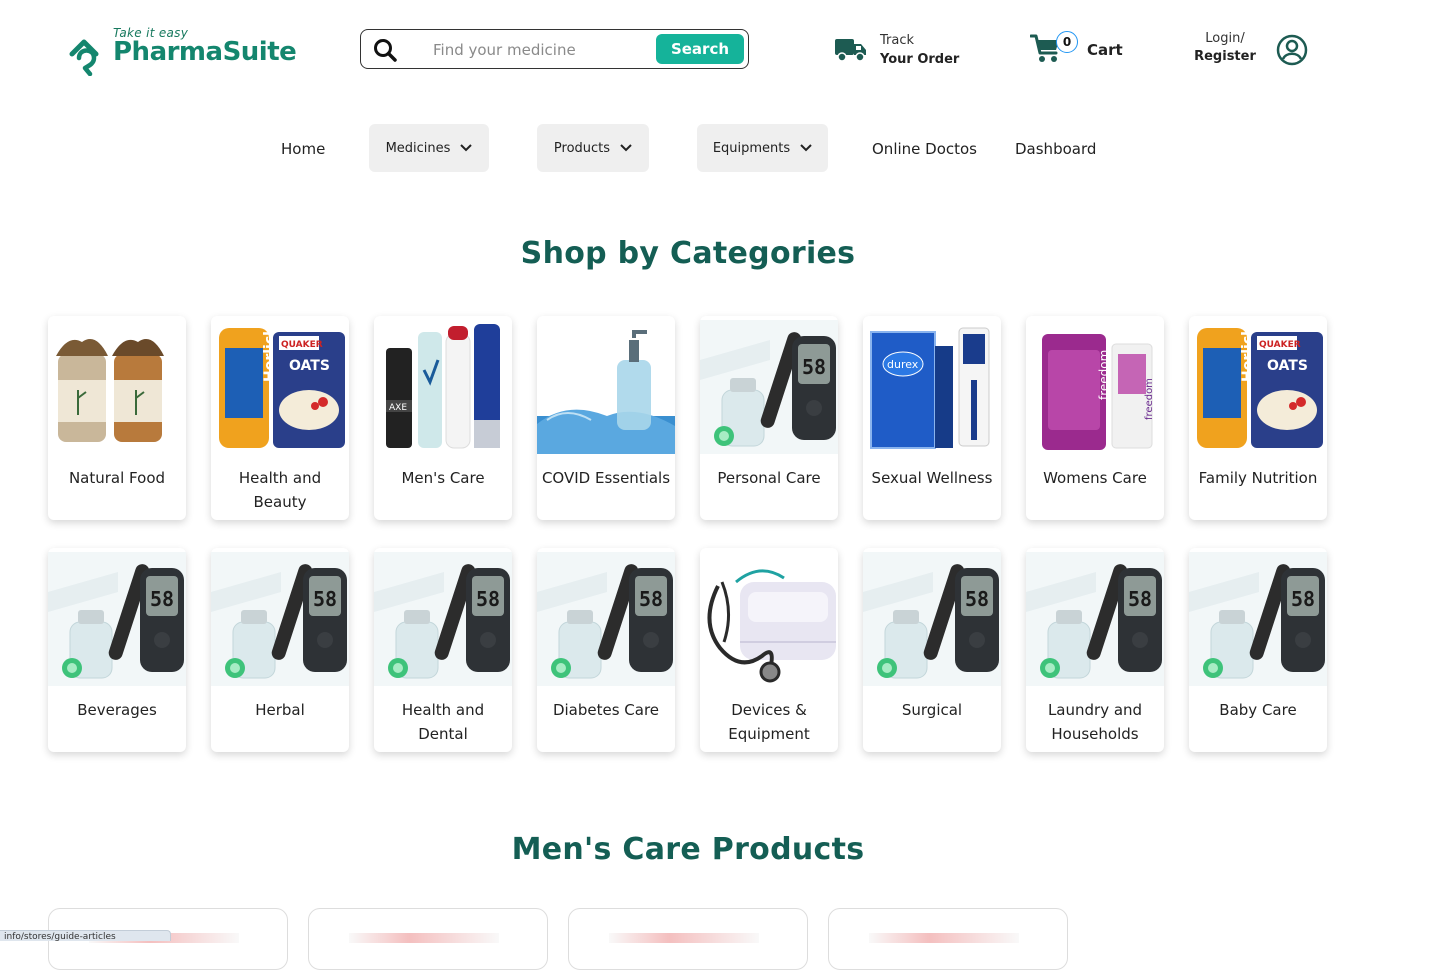 The height and width of the screenshot is (970, 1440). I want to click on category-name: Health and Beauty, so click(280, 490).